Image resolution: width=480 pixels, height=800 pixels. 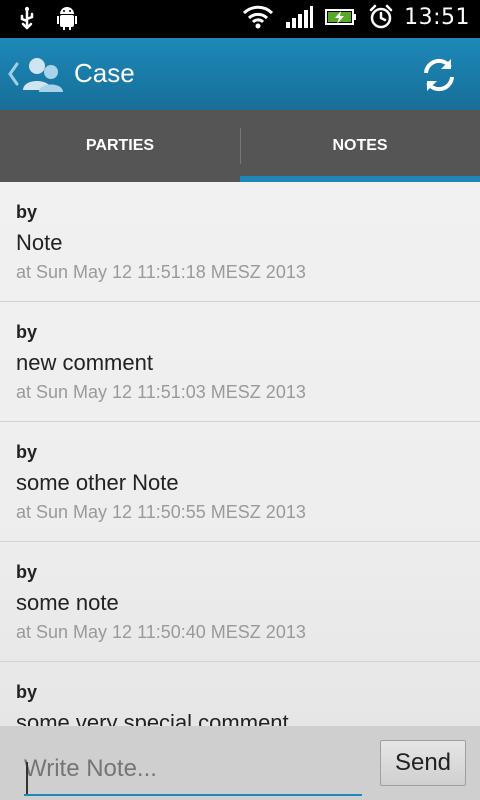 What do you see at coordinates (27, 18) in the screenshot?
I see `usb-icon` at bounding box center [27, 18].